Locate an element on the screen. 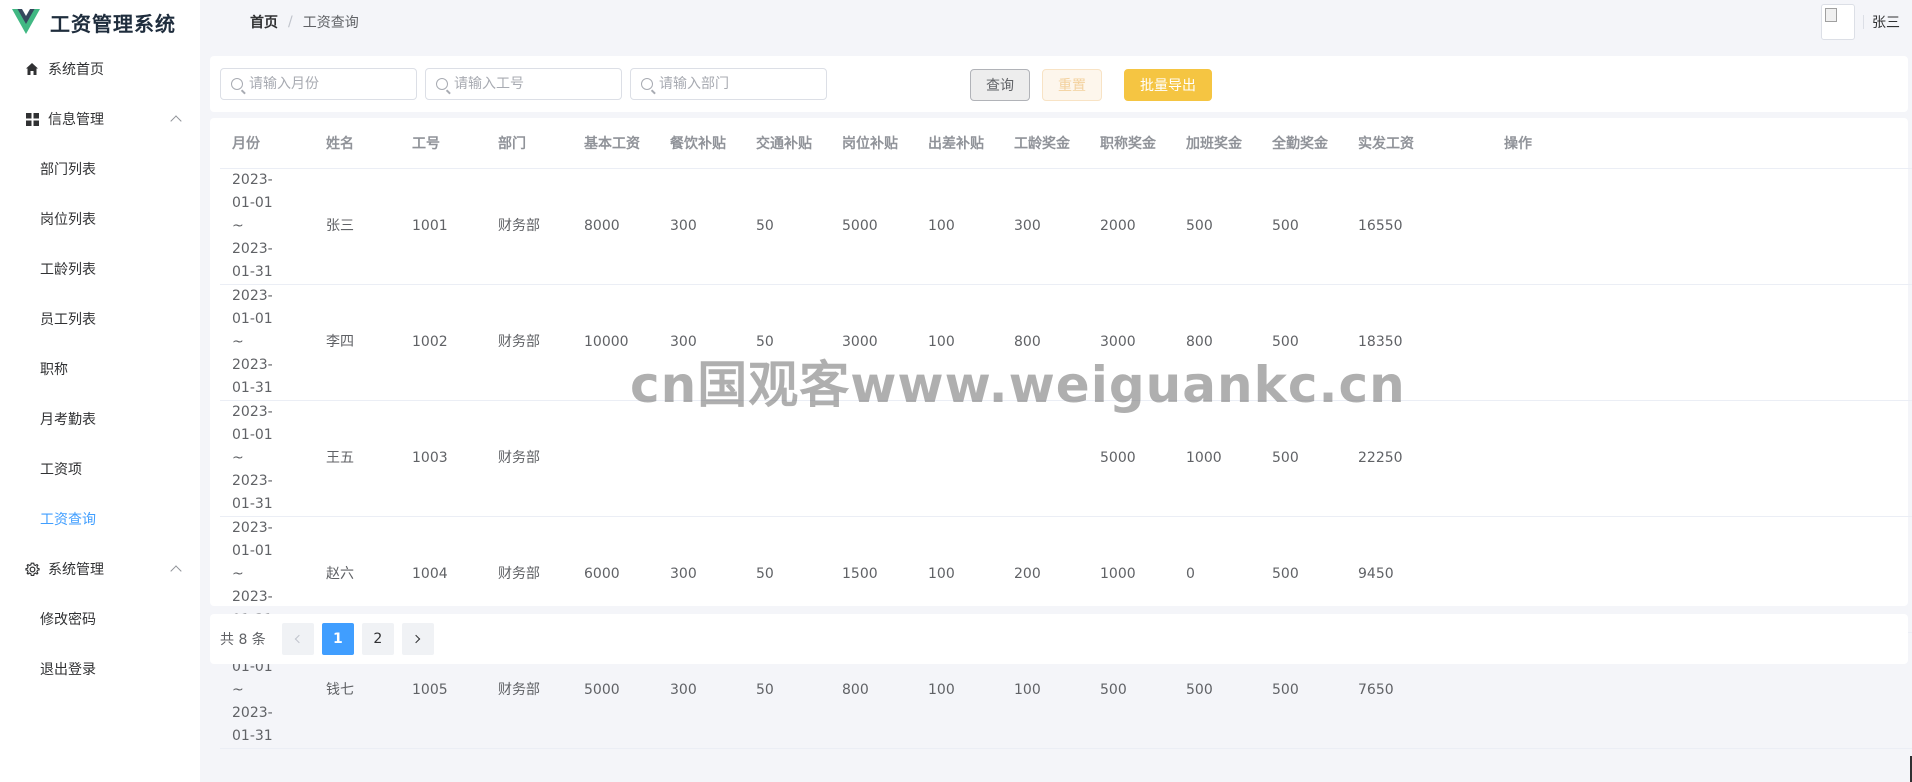 This screenshot has width=1912, height=782. column-header: 工号 is located at coordinates (443, 143).